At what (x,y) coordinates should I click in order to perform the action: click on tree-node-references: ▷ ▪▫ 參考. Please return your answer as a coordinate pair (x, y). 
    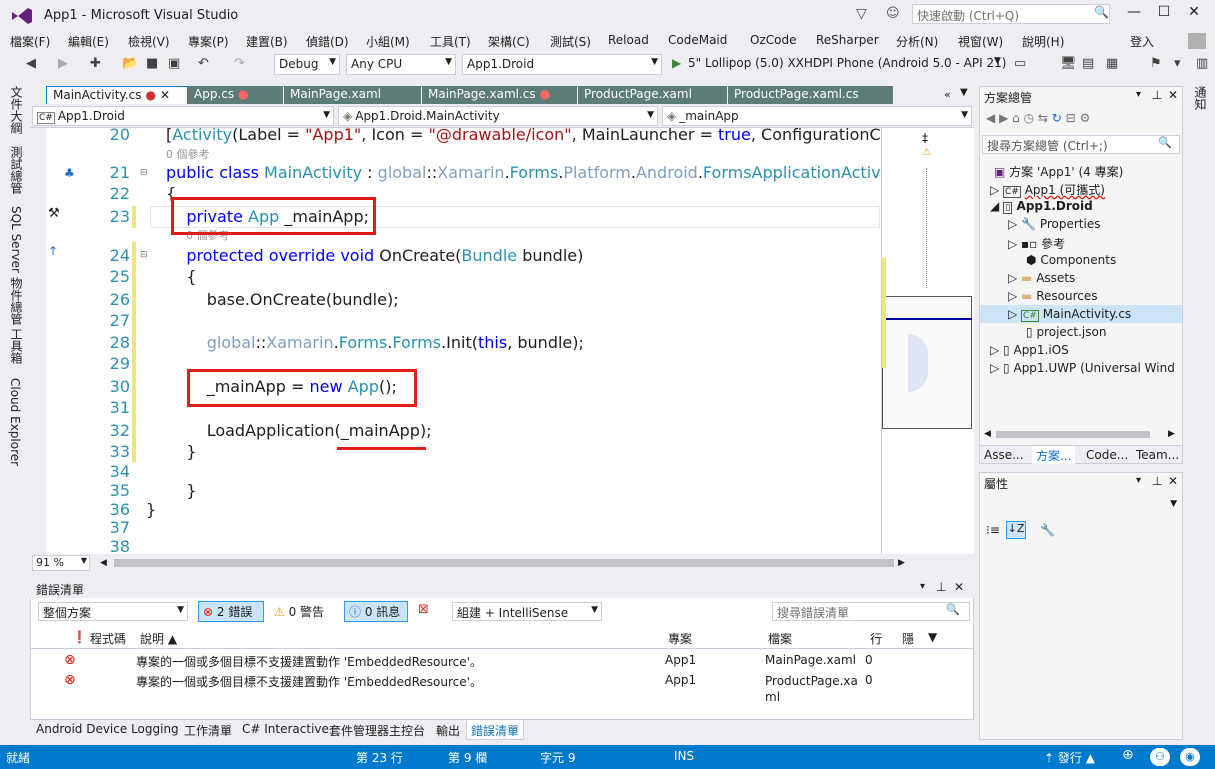
    Looking at the image, I should click on (1036, 243).